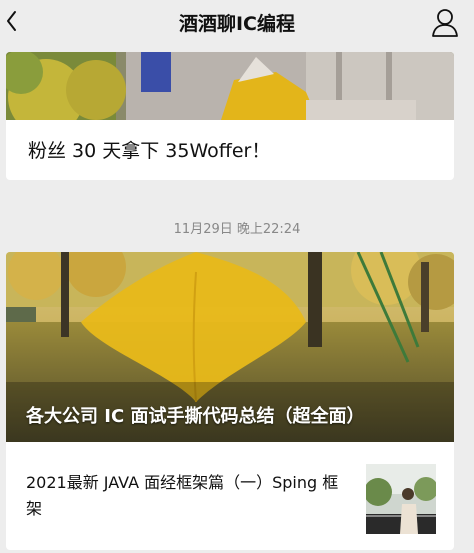  I want to click on feature-headline: 各大公司 IC 面试手撕代码总结（超全面）, so click(195, 416).